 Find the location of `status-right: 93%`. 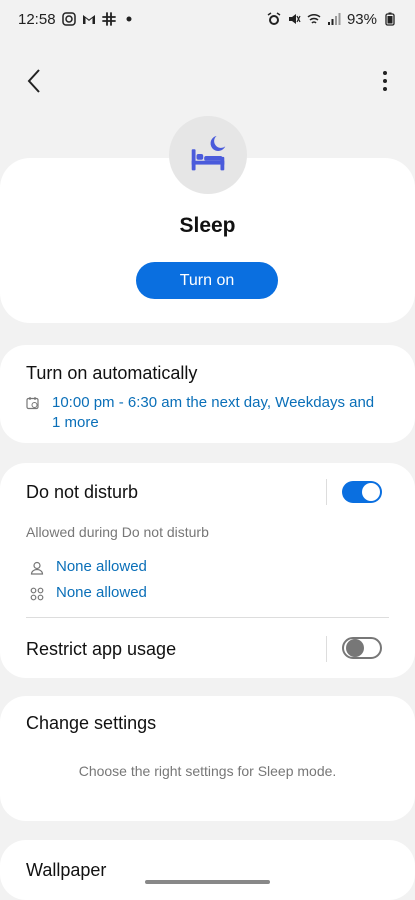

status-right: 93% is located at coordinates (332, 19).